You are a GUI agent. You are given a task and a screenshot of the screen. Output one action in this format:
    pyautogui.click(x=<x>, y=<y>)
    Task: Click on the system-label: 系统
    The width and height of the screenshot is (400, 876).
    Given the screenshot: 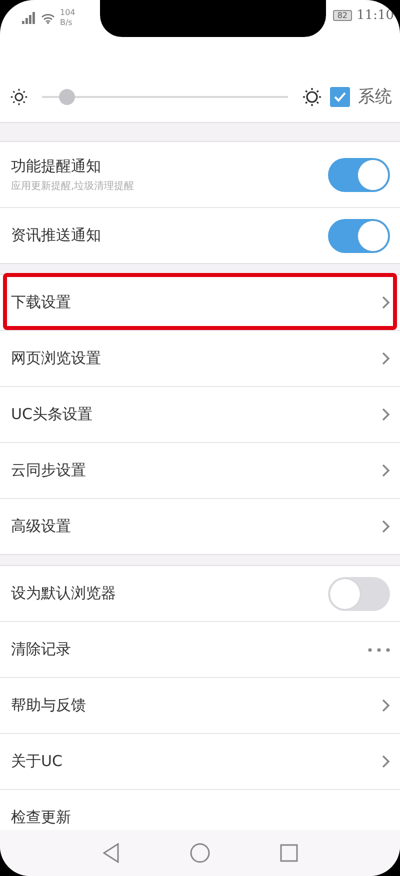 What is the action you would take?
    pyautogui.click(x=375, y=97)
    